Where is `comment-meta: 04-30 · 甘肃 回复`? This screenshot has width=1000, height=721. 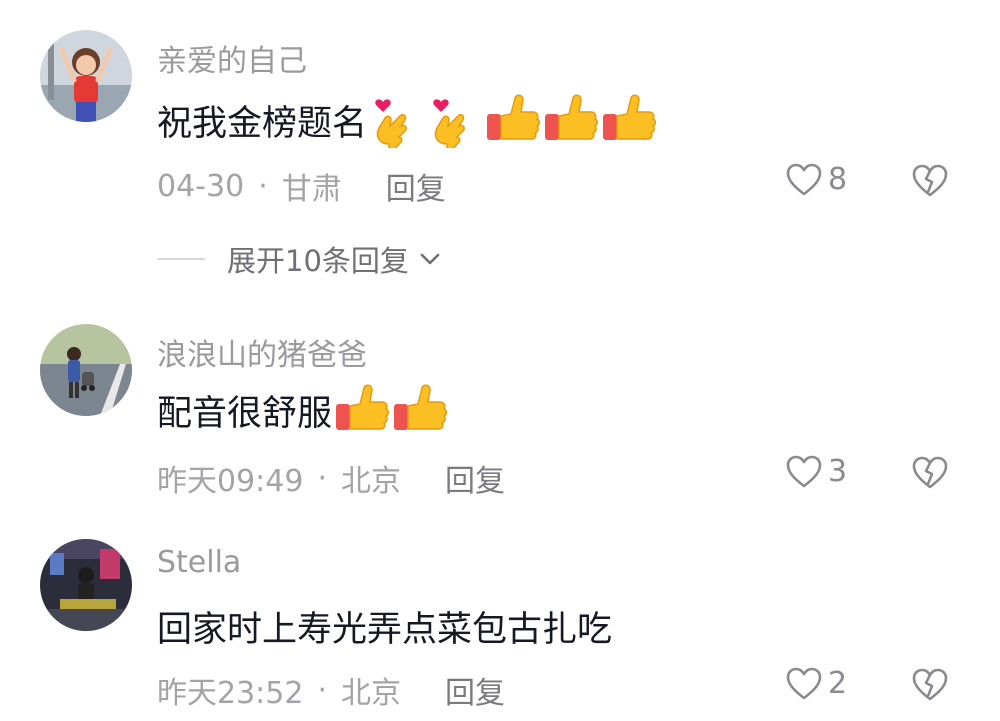
comment-meta: 04-30 · 甘肃 回复 is located at coordinates (301, 186).